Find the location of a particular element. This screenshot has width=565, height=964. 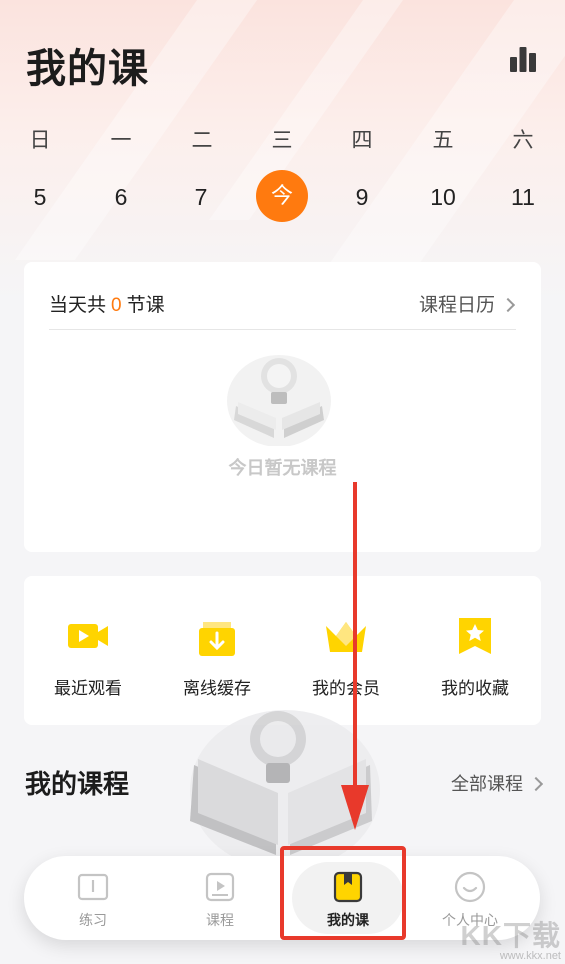

weekday-label: 四 is located at coordinates (362, 140).